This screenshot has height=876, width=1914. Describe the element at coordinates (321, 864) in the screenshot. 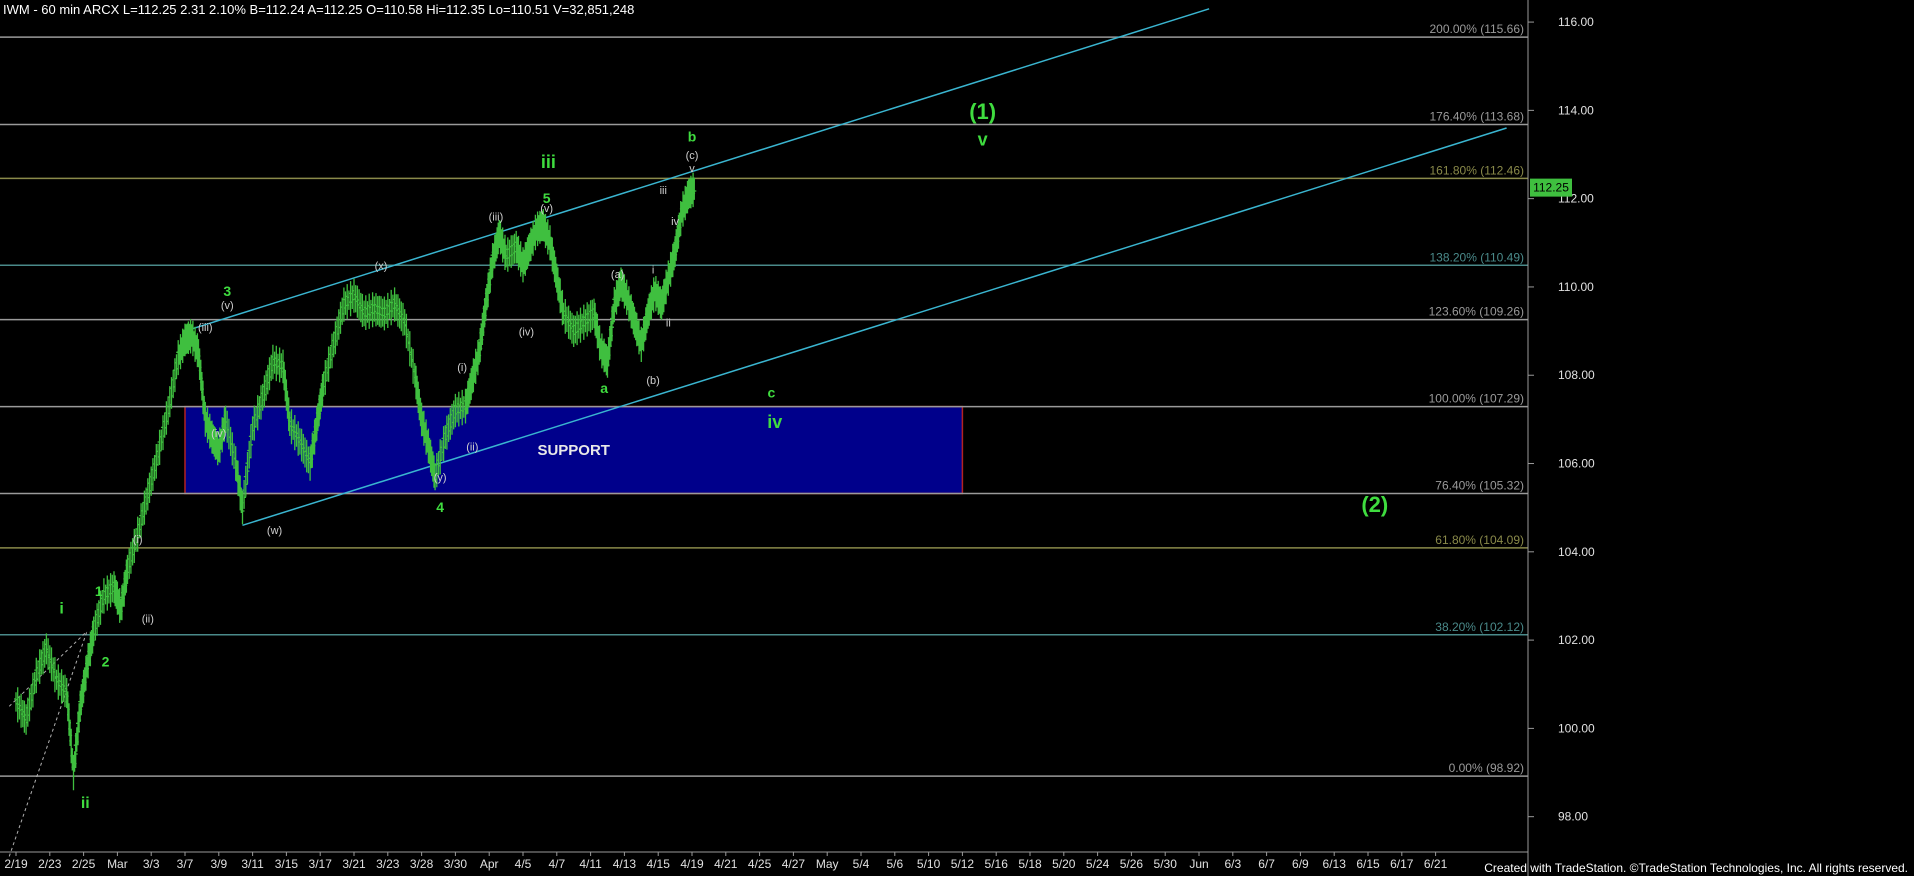

I see `x-tick-label: 3/17` at that location.